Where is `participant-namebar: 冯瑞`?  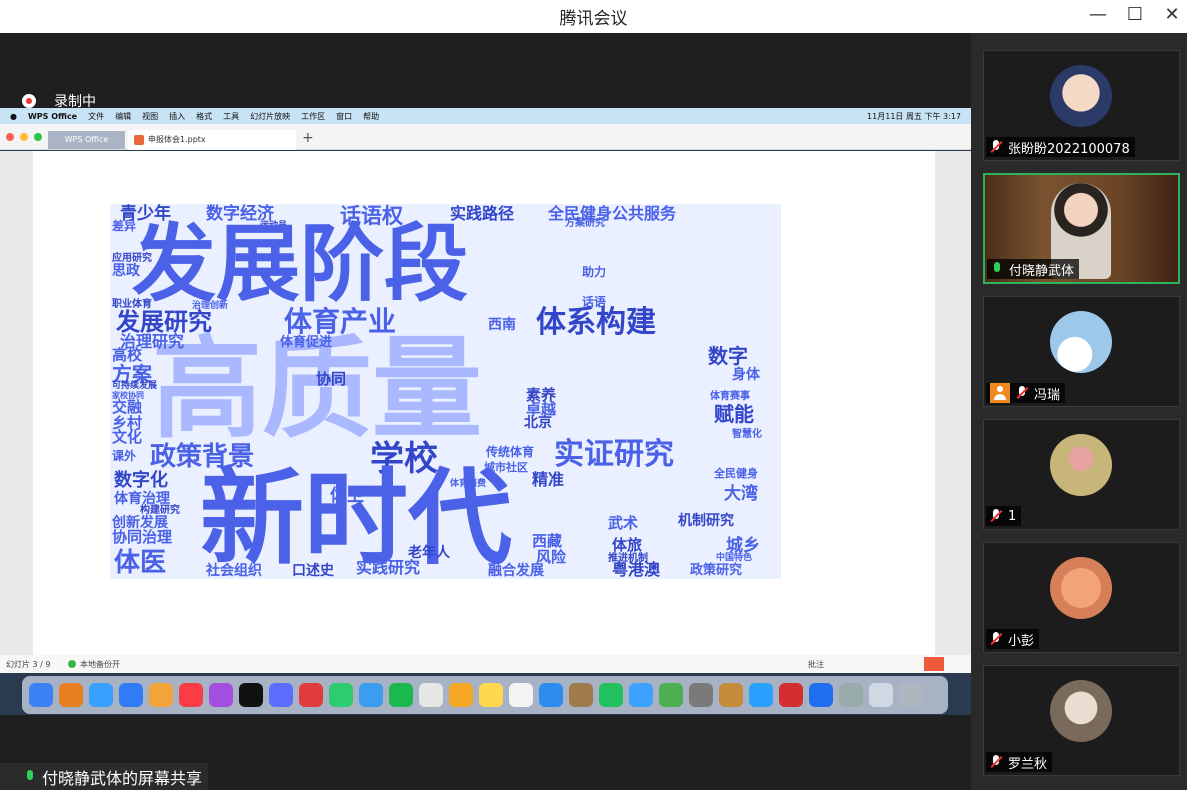
participant-namebar: 冯瑞 is located at coordinates (1026, 393).